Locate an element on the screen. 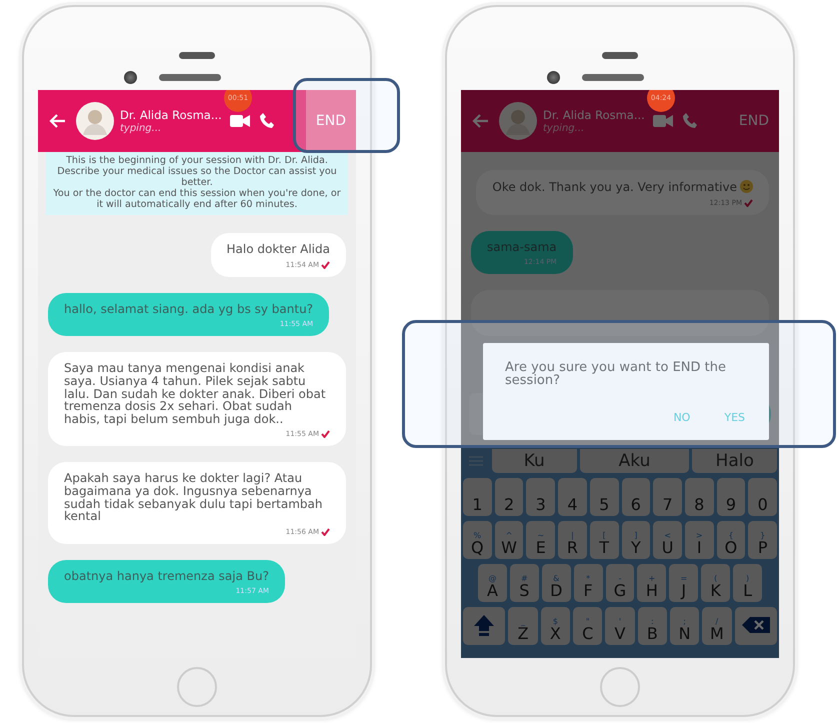  keyboard-key: & D is located at coordinates (556, 583).